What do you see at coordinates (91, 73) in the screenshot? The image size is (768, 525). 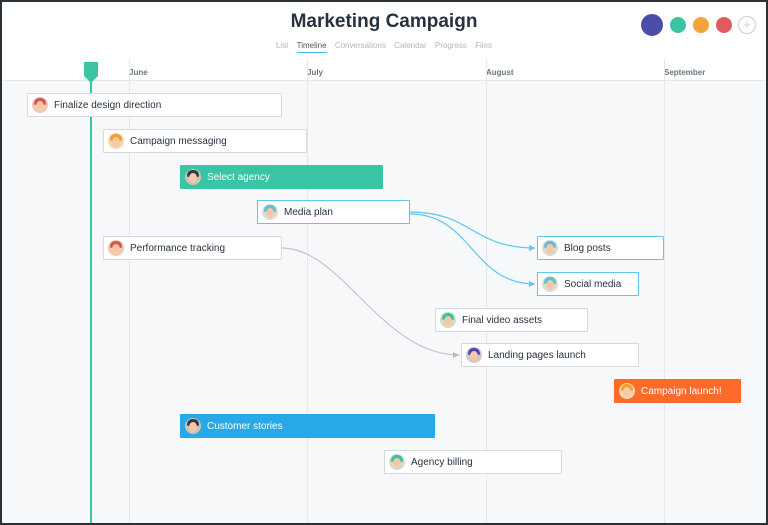 I see `today-marker-icon` at bounding box center [91, 73].